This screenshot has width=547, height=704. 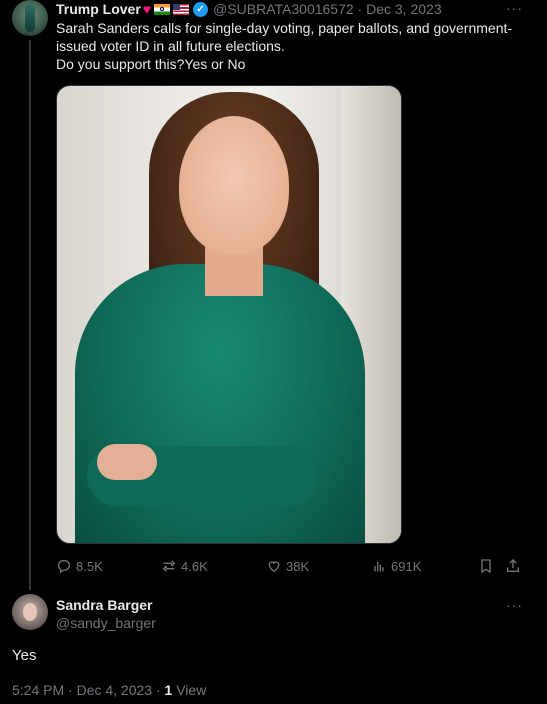 I want to click on india-flag-icon, so click(x=162, y=9).